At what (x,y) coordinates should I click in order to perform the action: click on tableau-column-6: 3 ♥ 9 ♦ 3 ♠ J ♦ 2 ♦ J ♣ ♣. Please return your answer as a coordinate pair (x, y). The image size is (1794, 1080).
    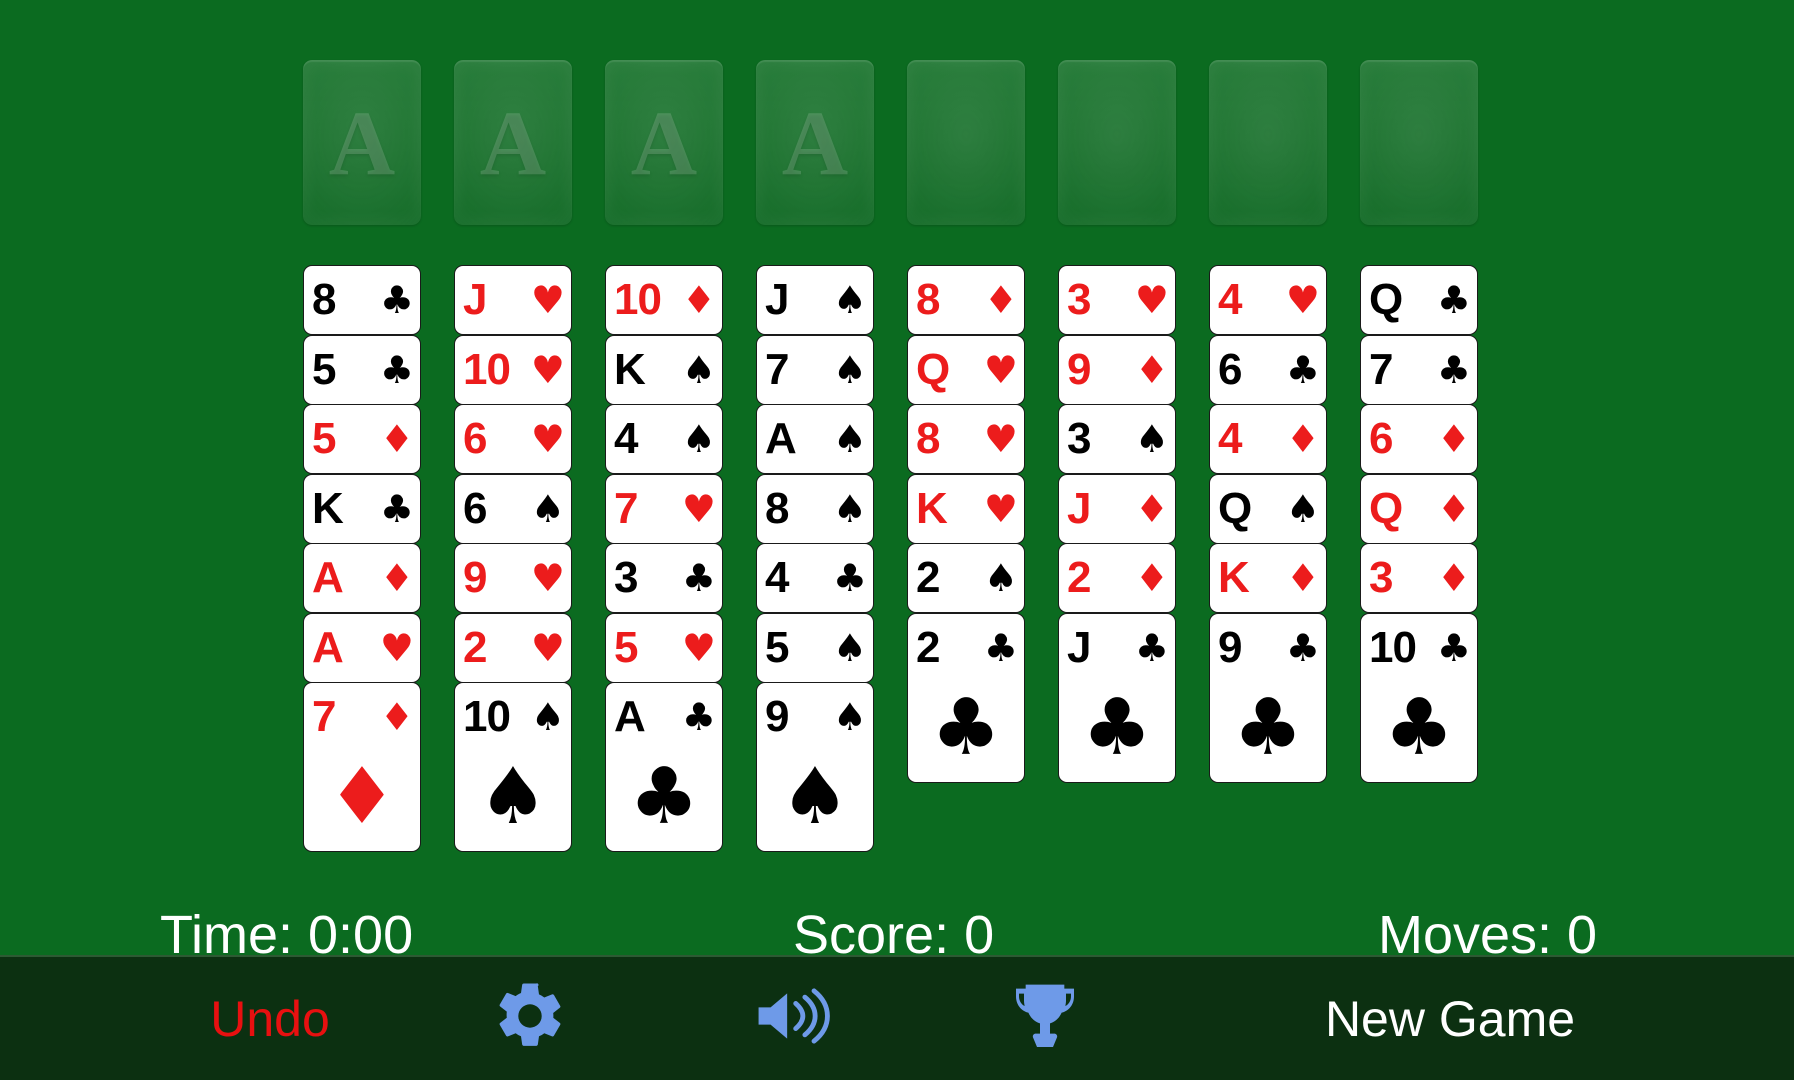
    Looking at the image, I should click on (1117, 558).